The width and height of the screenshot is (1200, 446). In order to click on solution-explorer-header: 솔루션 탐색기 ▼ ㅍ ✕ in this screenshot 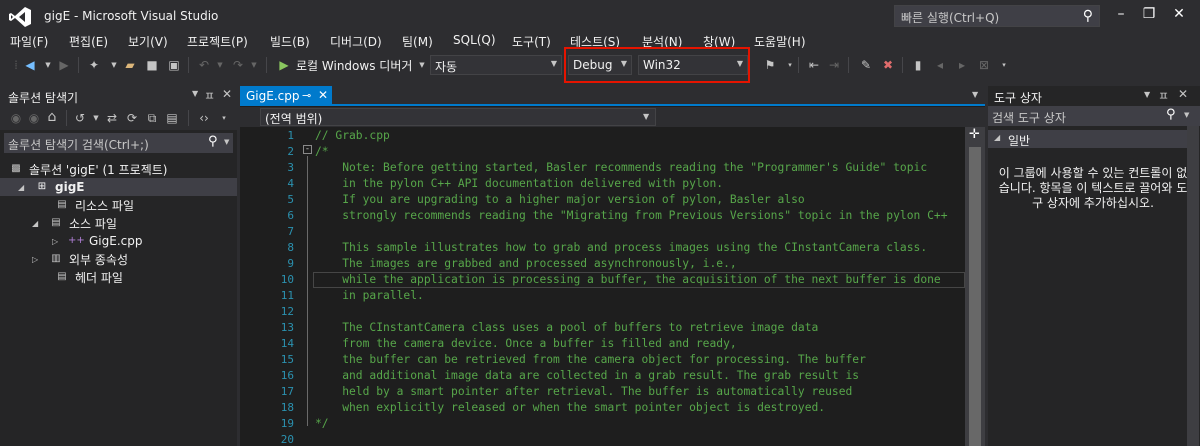, I will do `click(118, 96)`.